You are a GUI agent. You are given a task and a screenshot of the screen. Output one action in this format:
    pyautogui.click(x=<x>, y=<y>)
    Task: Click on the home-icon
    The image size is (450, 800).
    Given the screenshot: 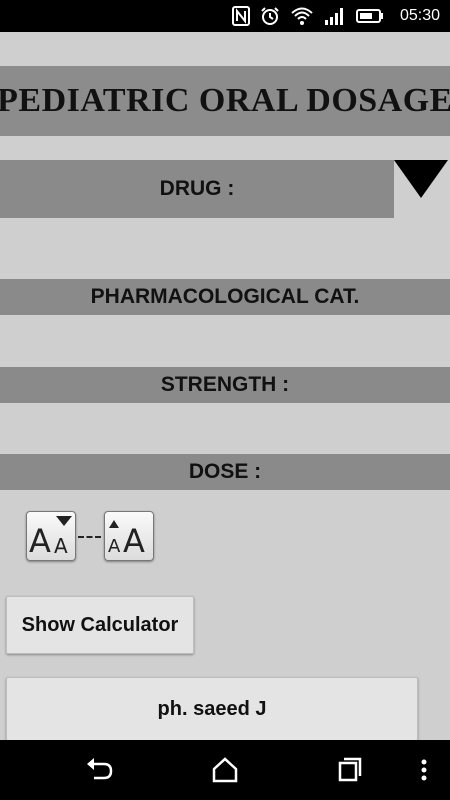 What is the action you would take?
    pyautogui.click(x=225, y=770)
    